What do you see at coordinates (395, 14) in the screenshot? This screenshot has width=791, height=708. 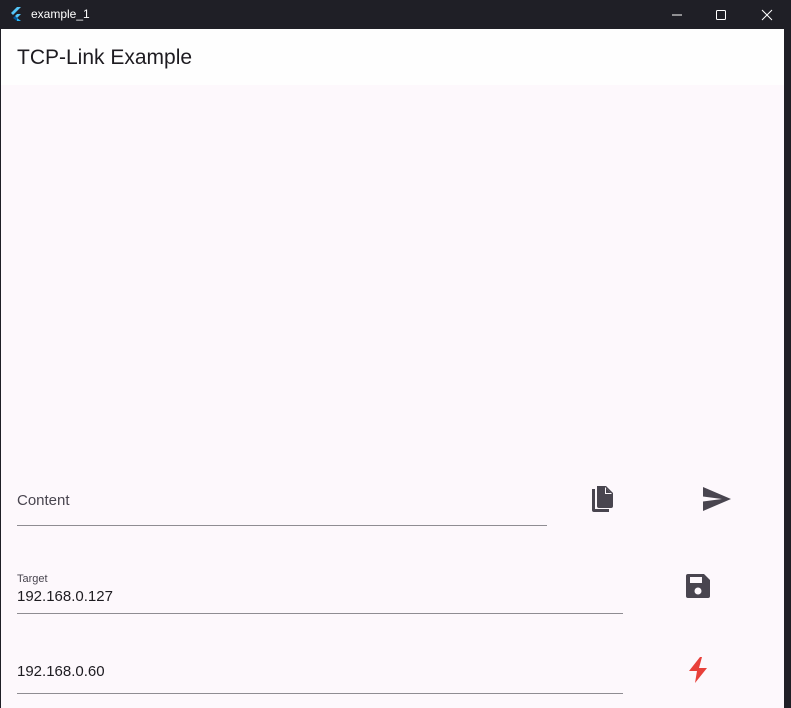 I see `window-titlebar: example_1` at bounding box center [395, 14].